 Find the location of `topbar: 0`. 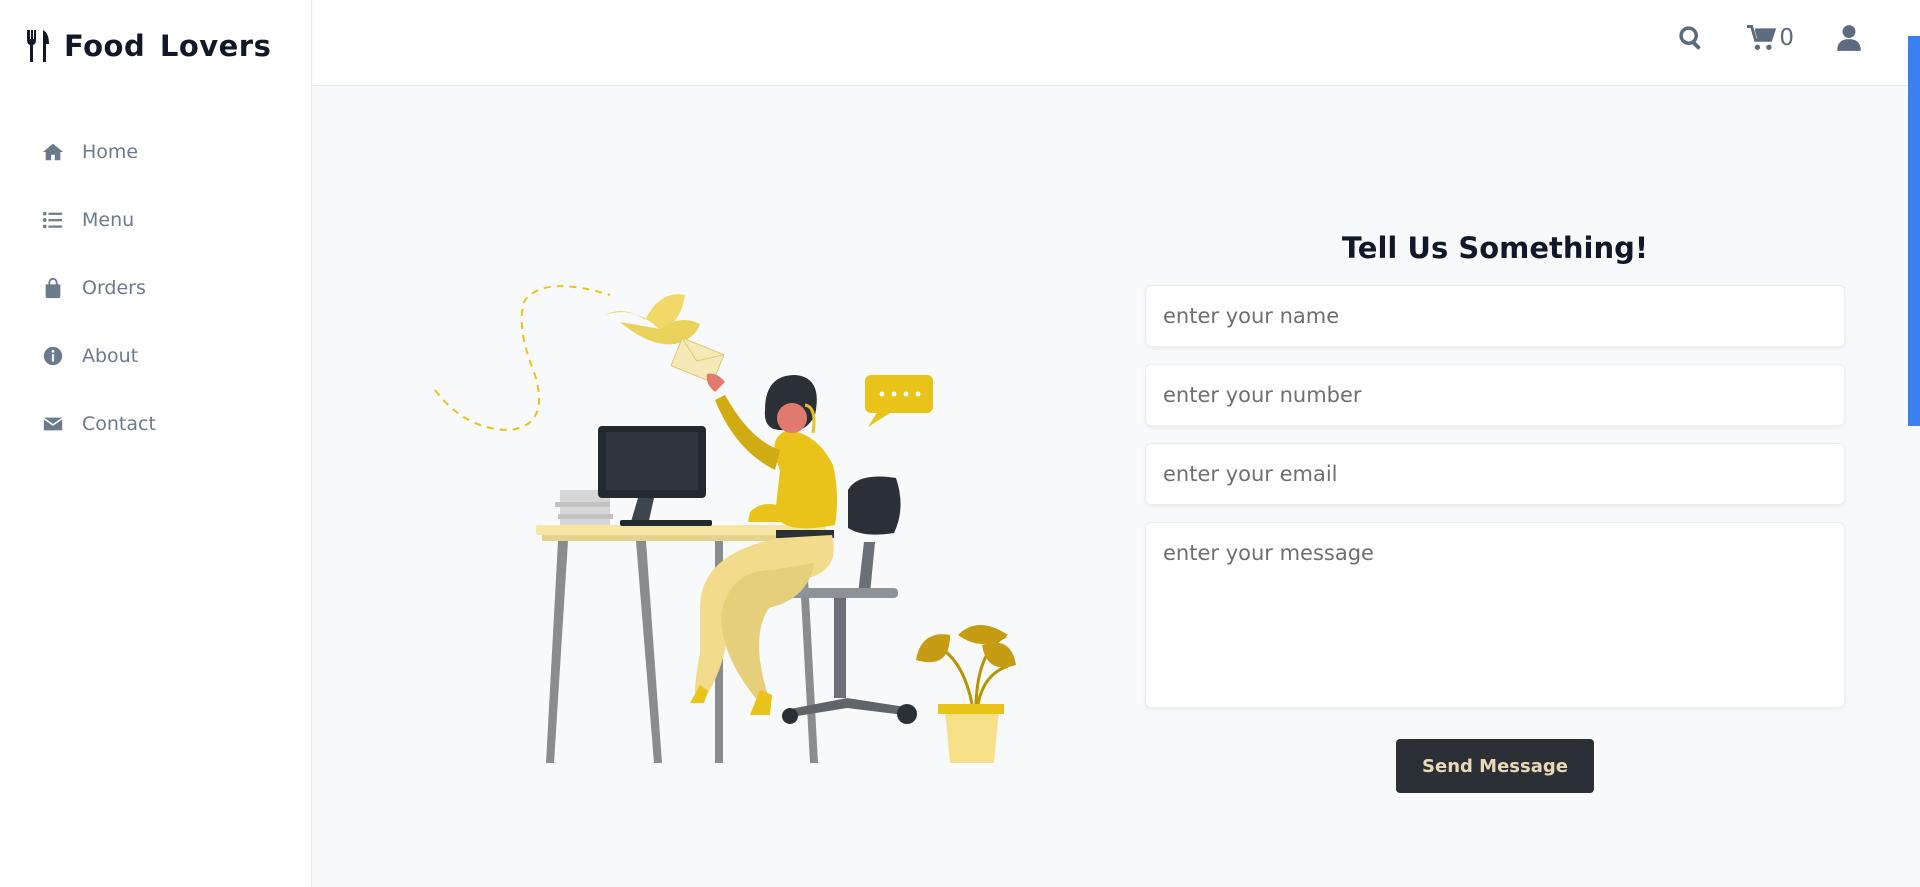

topbar: 0 is located at coordinates (1116, 43).